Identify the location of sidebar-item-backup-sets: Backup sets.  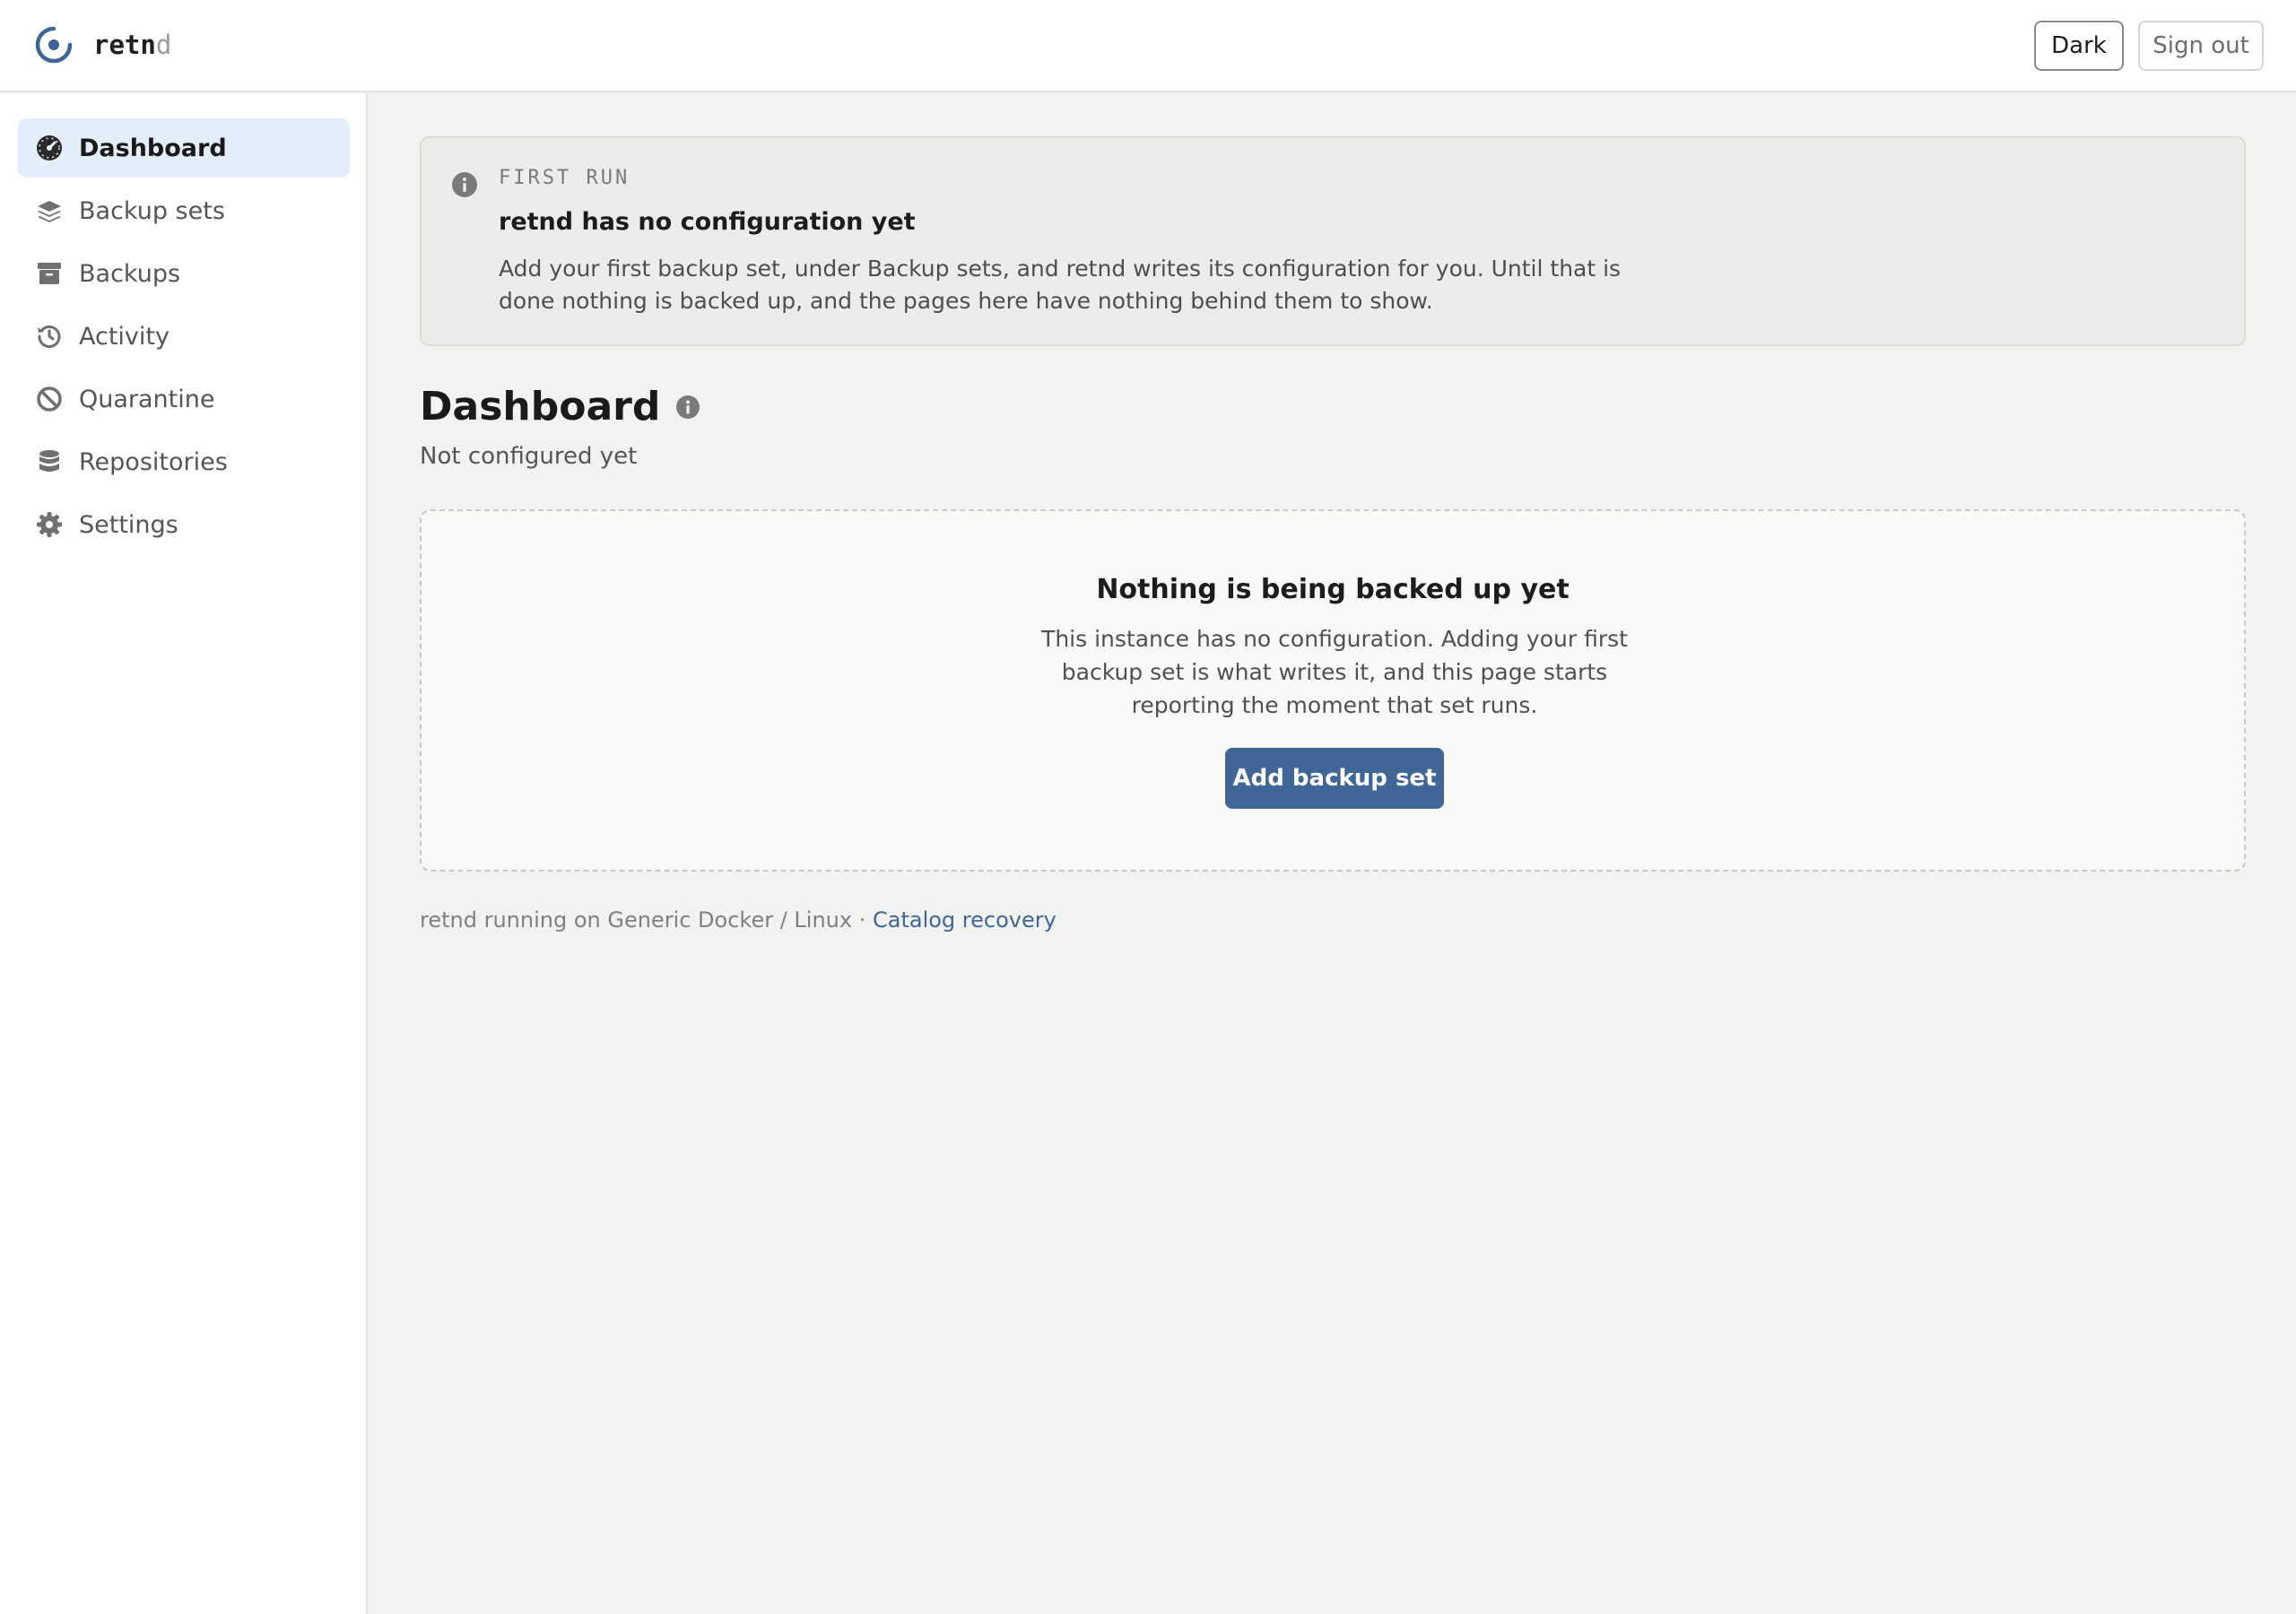
(184, 210).